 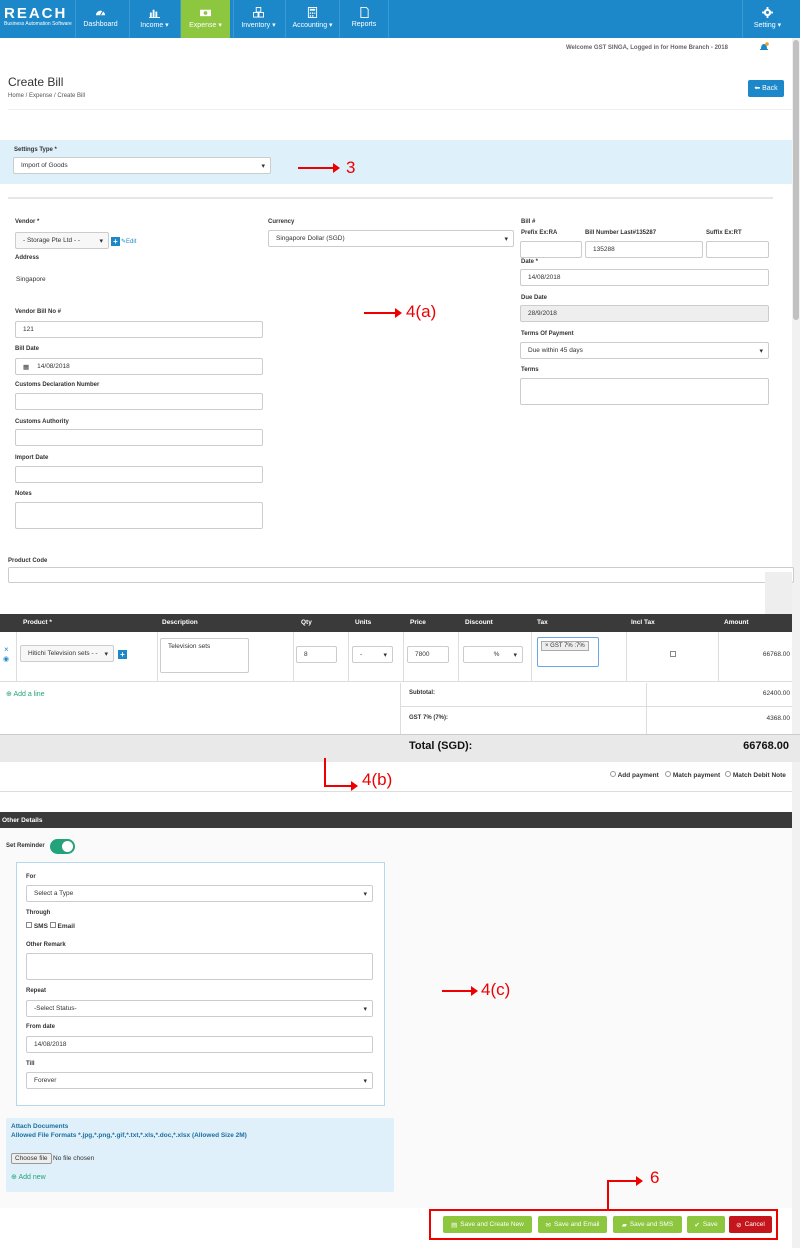 What do you see at coordinates (100, 13) in the screenshot?
I see `dashboard-icon` at bounding box center [100, 13].